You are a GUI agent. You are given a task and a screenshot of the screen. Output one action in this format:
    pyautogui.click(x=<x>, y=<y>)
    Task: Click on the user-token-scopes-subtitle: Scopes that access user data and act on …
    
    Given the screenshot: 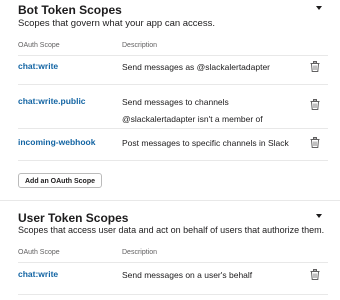 What is the action you would take?
    pyautogui.click(x=171, y=230)
    